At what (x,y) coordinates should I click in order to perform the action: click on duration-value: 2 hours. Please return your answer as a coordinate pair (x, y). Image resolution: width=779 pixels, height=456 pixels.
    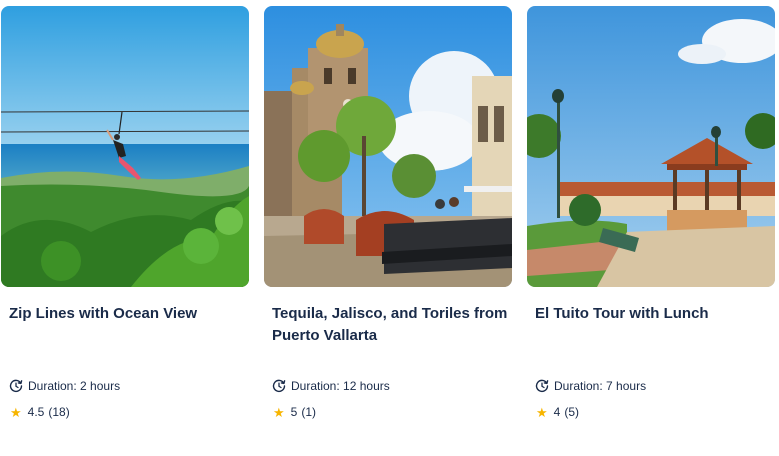
    Looking at the image, I should click on (100, 386).